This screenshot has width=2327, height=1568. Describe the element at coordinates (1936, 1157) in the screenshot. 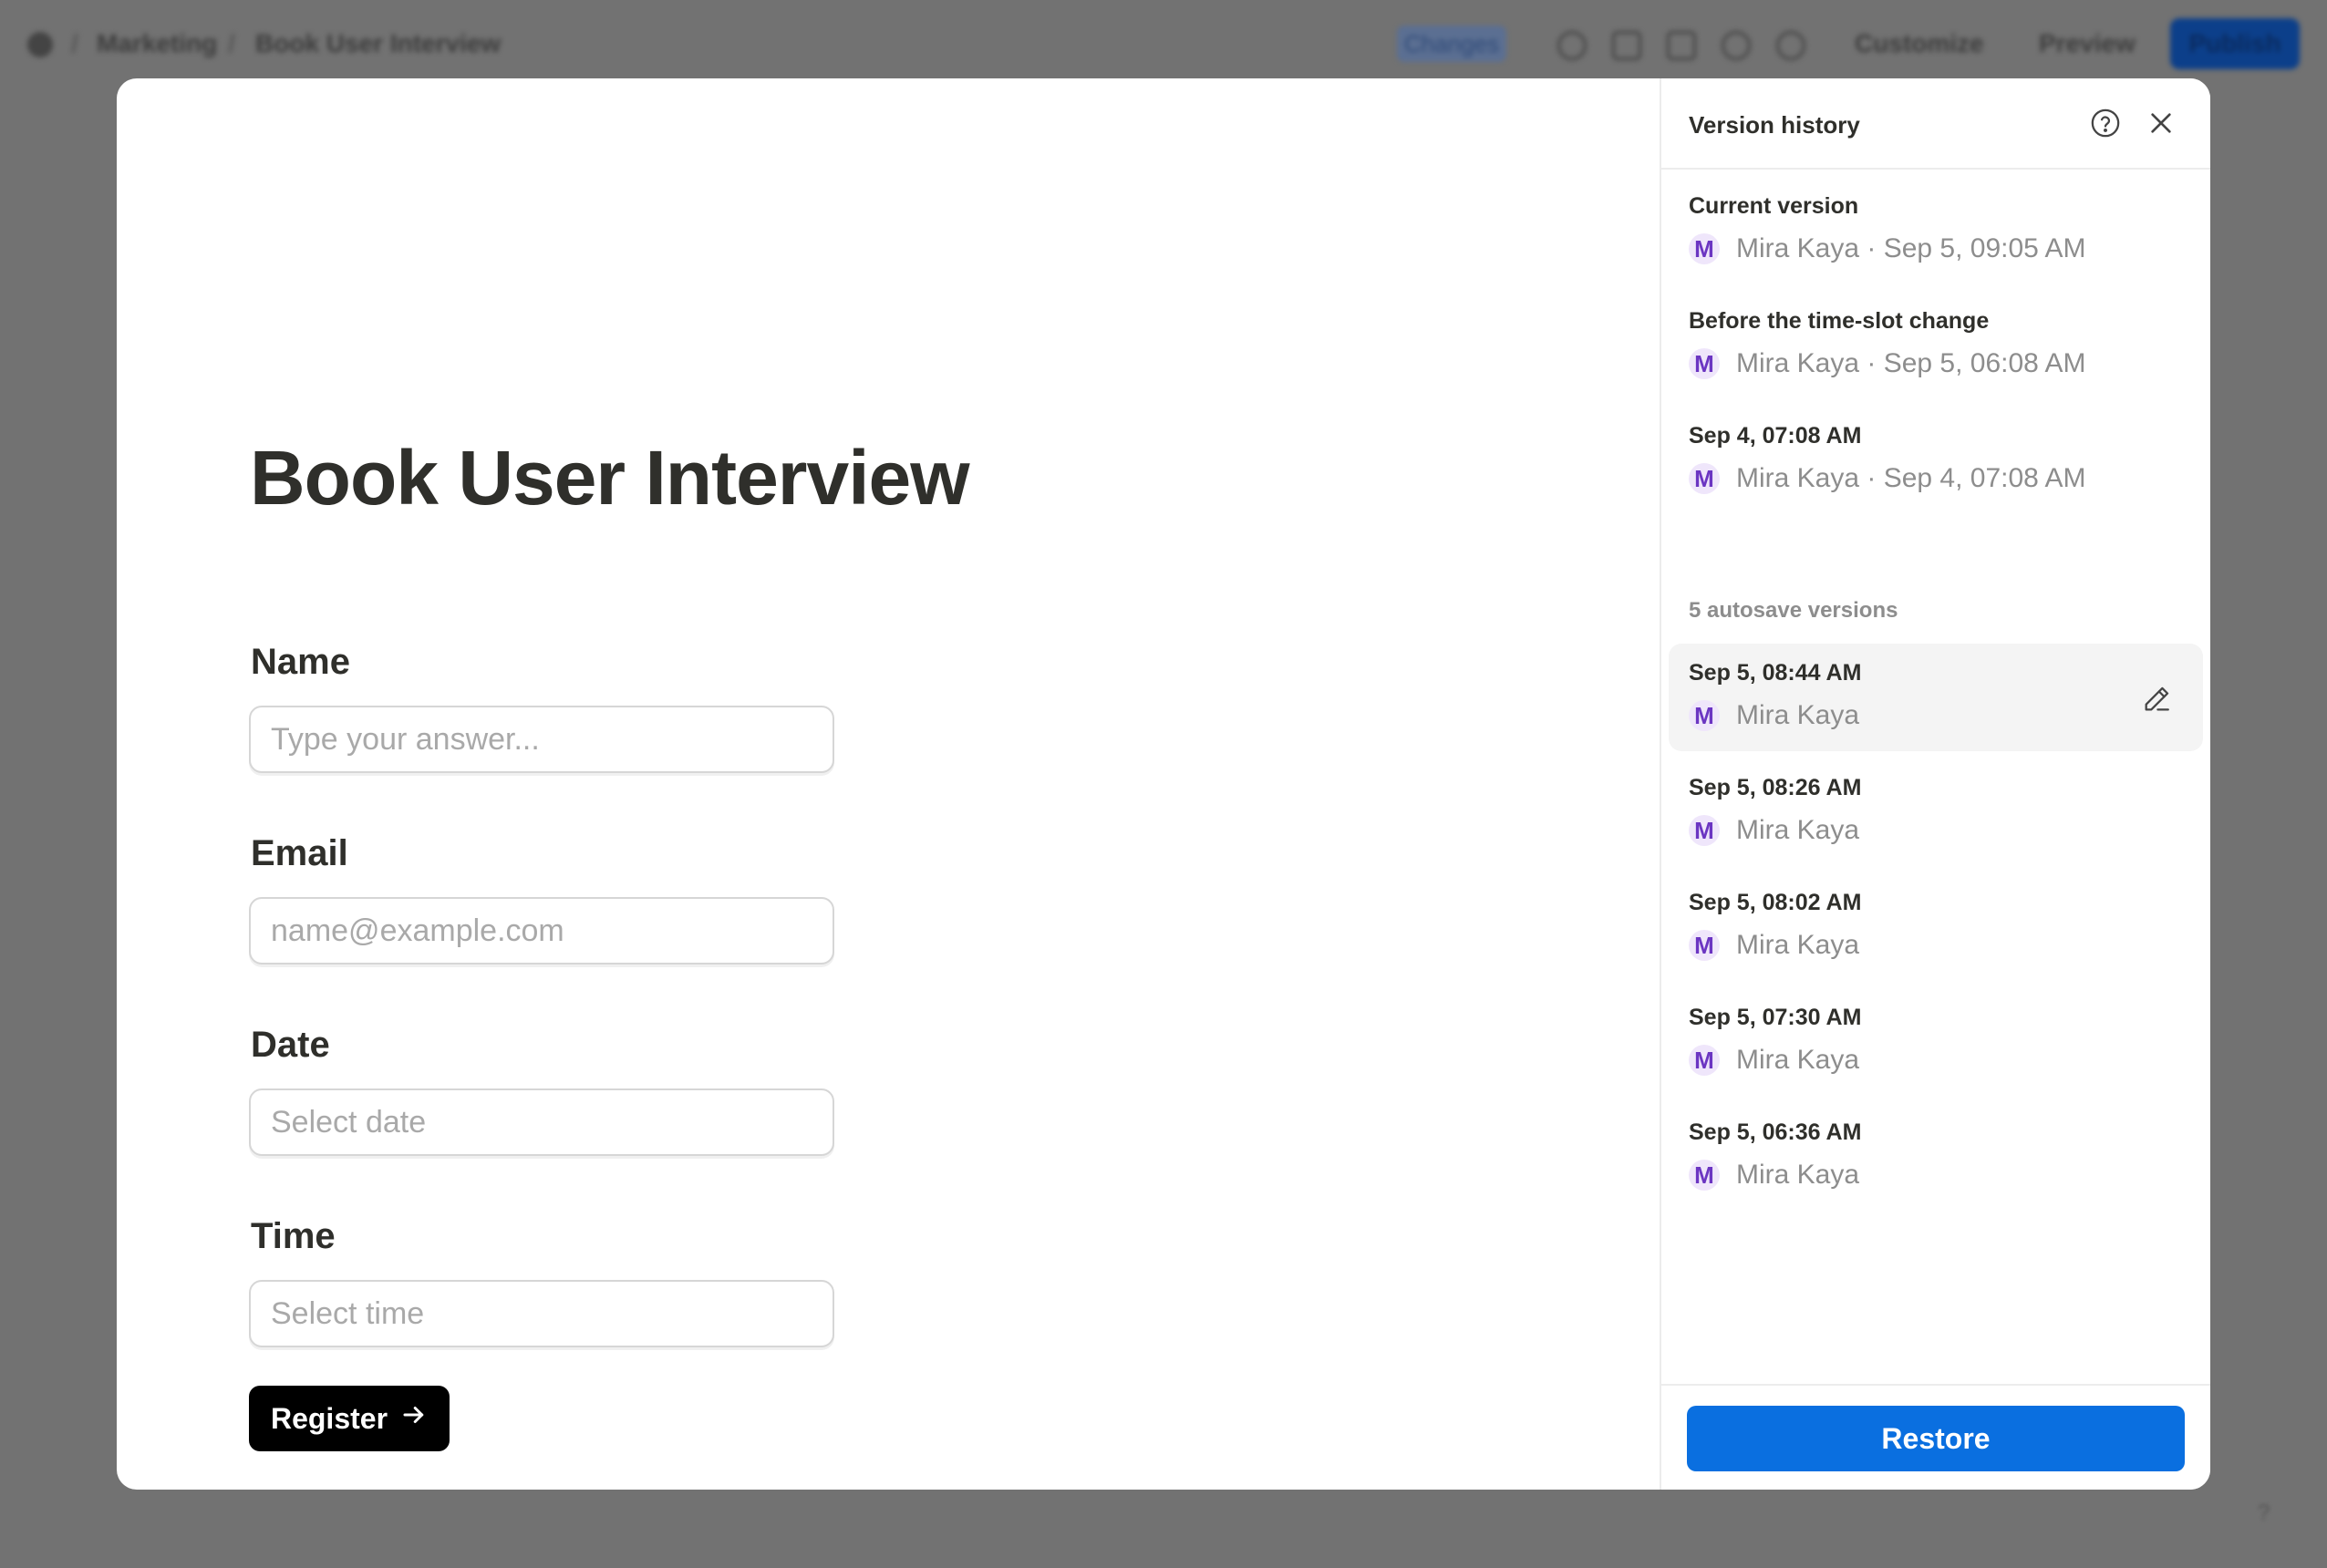

I see `autosave-item: Sep 5, 06:36 AM M Mira Kaya` at that location.